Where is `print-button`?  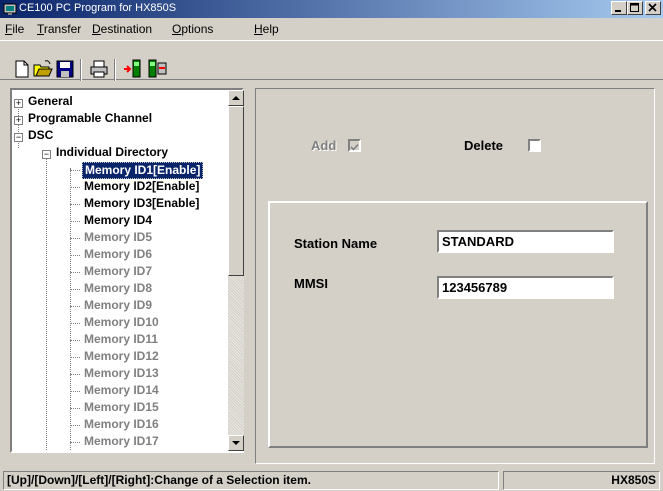
print-button is located at coordinates (99, 69).